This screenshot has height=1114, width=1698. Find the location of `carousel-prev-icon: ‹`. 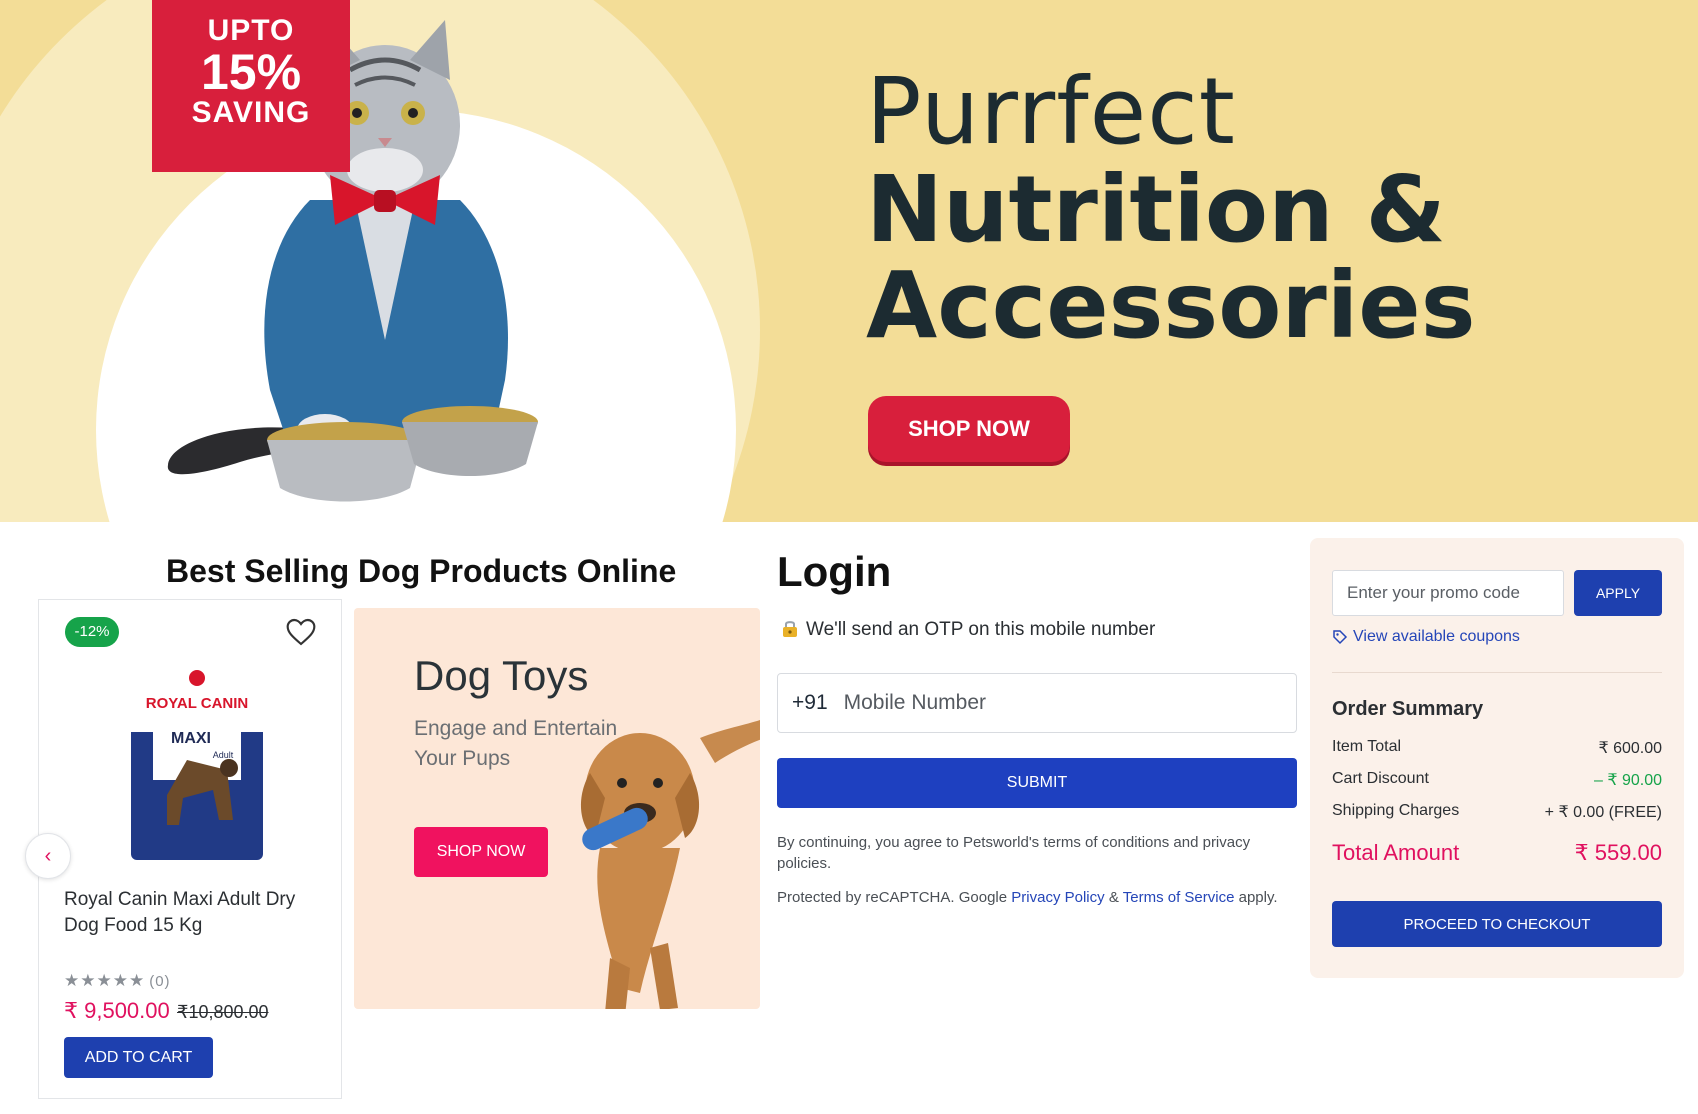

carousel-prev-icon: ‹ is located at coordinates (48, 856).